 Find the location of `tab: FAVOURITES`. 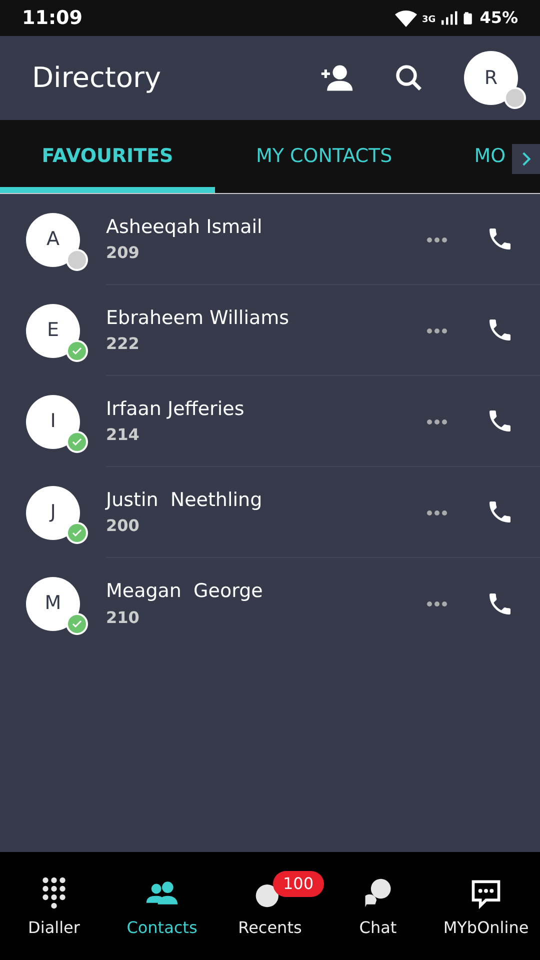

tab: FAVOURITES is located at coordinates (107, 156).